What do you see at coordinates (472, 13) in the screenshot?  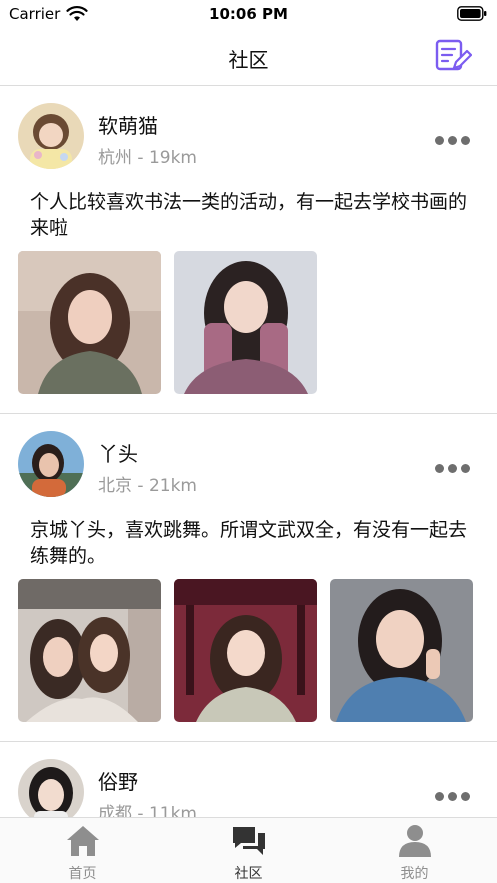 I see `battery-icon` at bounding box center [472, 13].